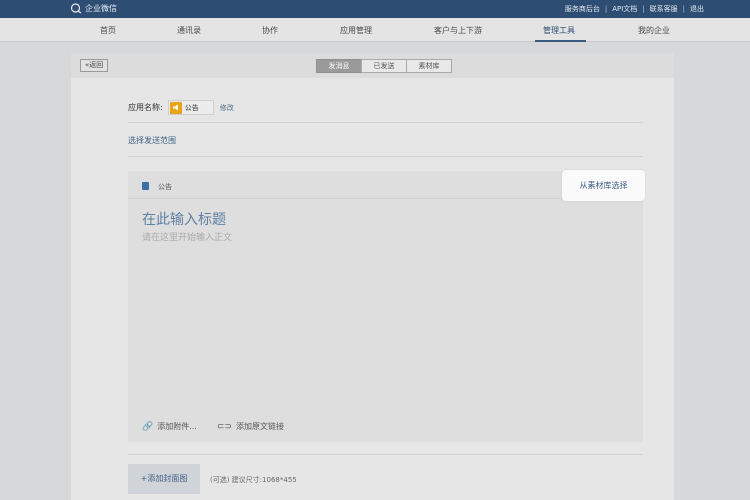 The width and height of the screenshot is (750, 500). What do you see at coordinates (165, 187) in the screenshot?
I see `message-type-label: 公告` at bounding box center [165, 187].